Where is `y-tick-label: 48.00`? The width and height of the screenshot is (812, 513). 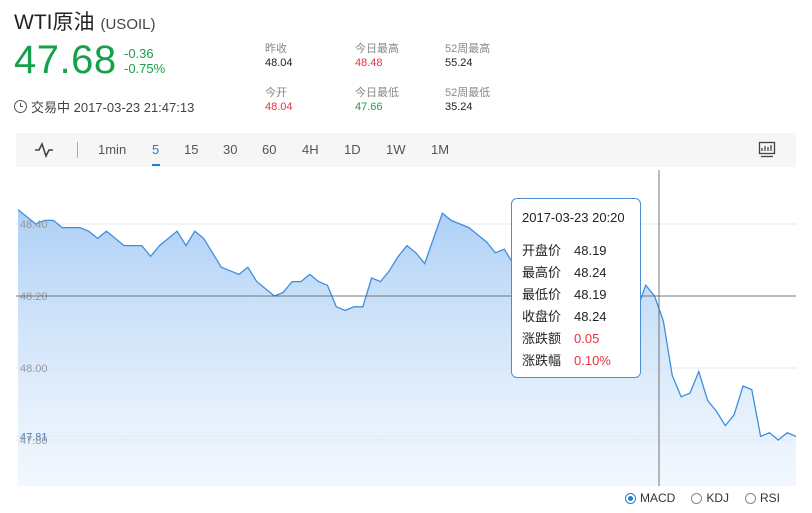
y-tick-label: 48.00 is located at coordinates (34, 369).